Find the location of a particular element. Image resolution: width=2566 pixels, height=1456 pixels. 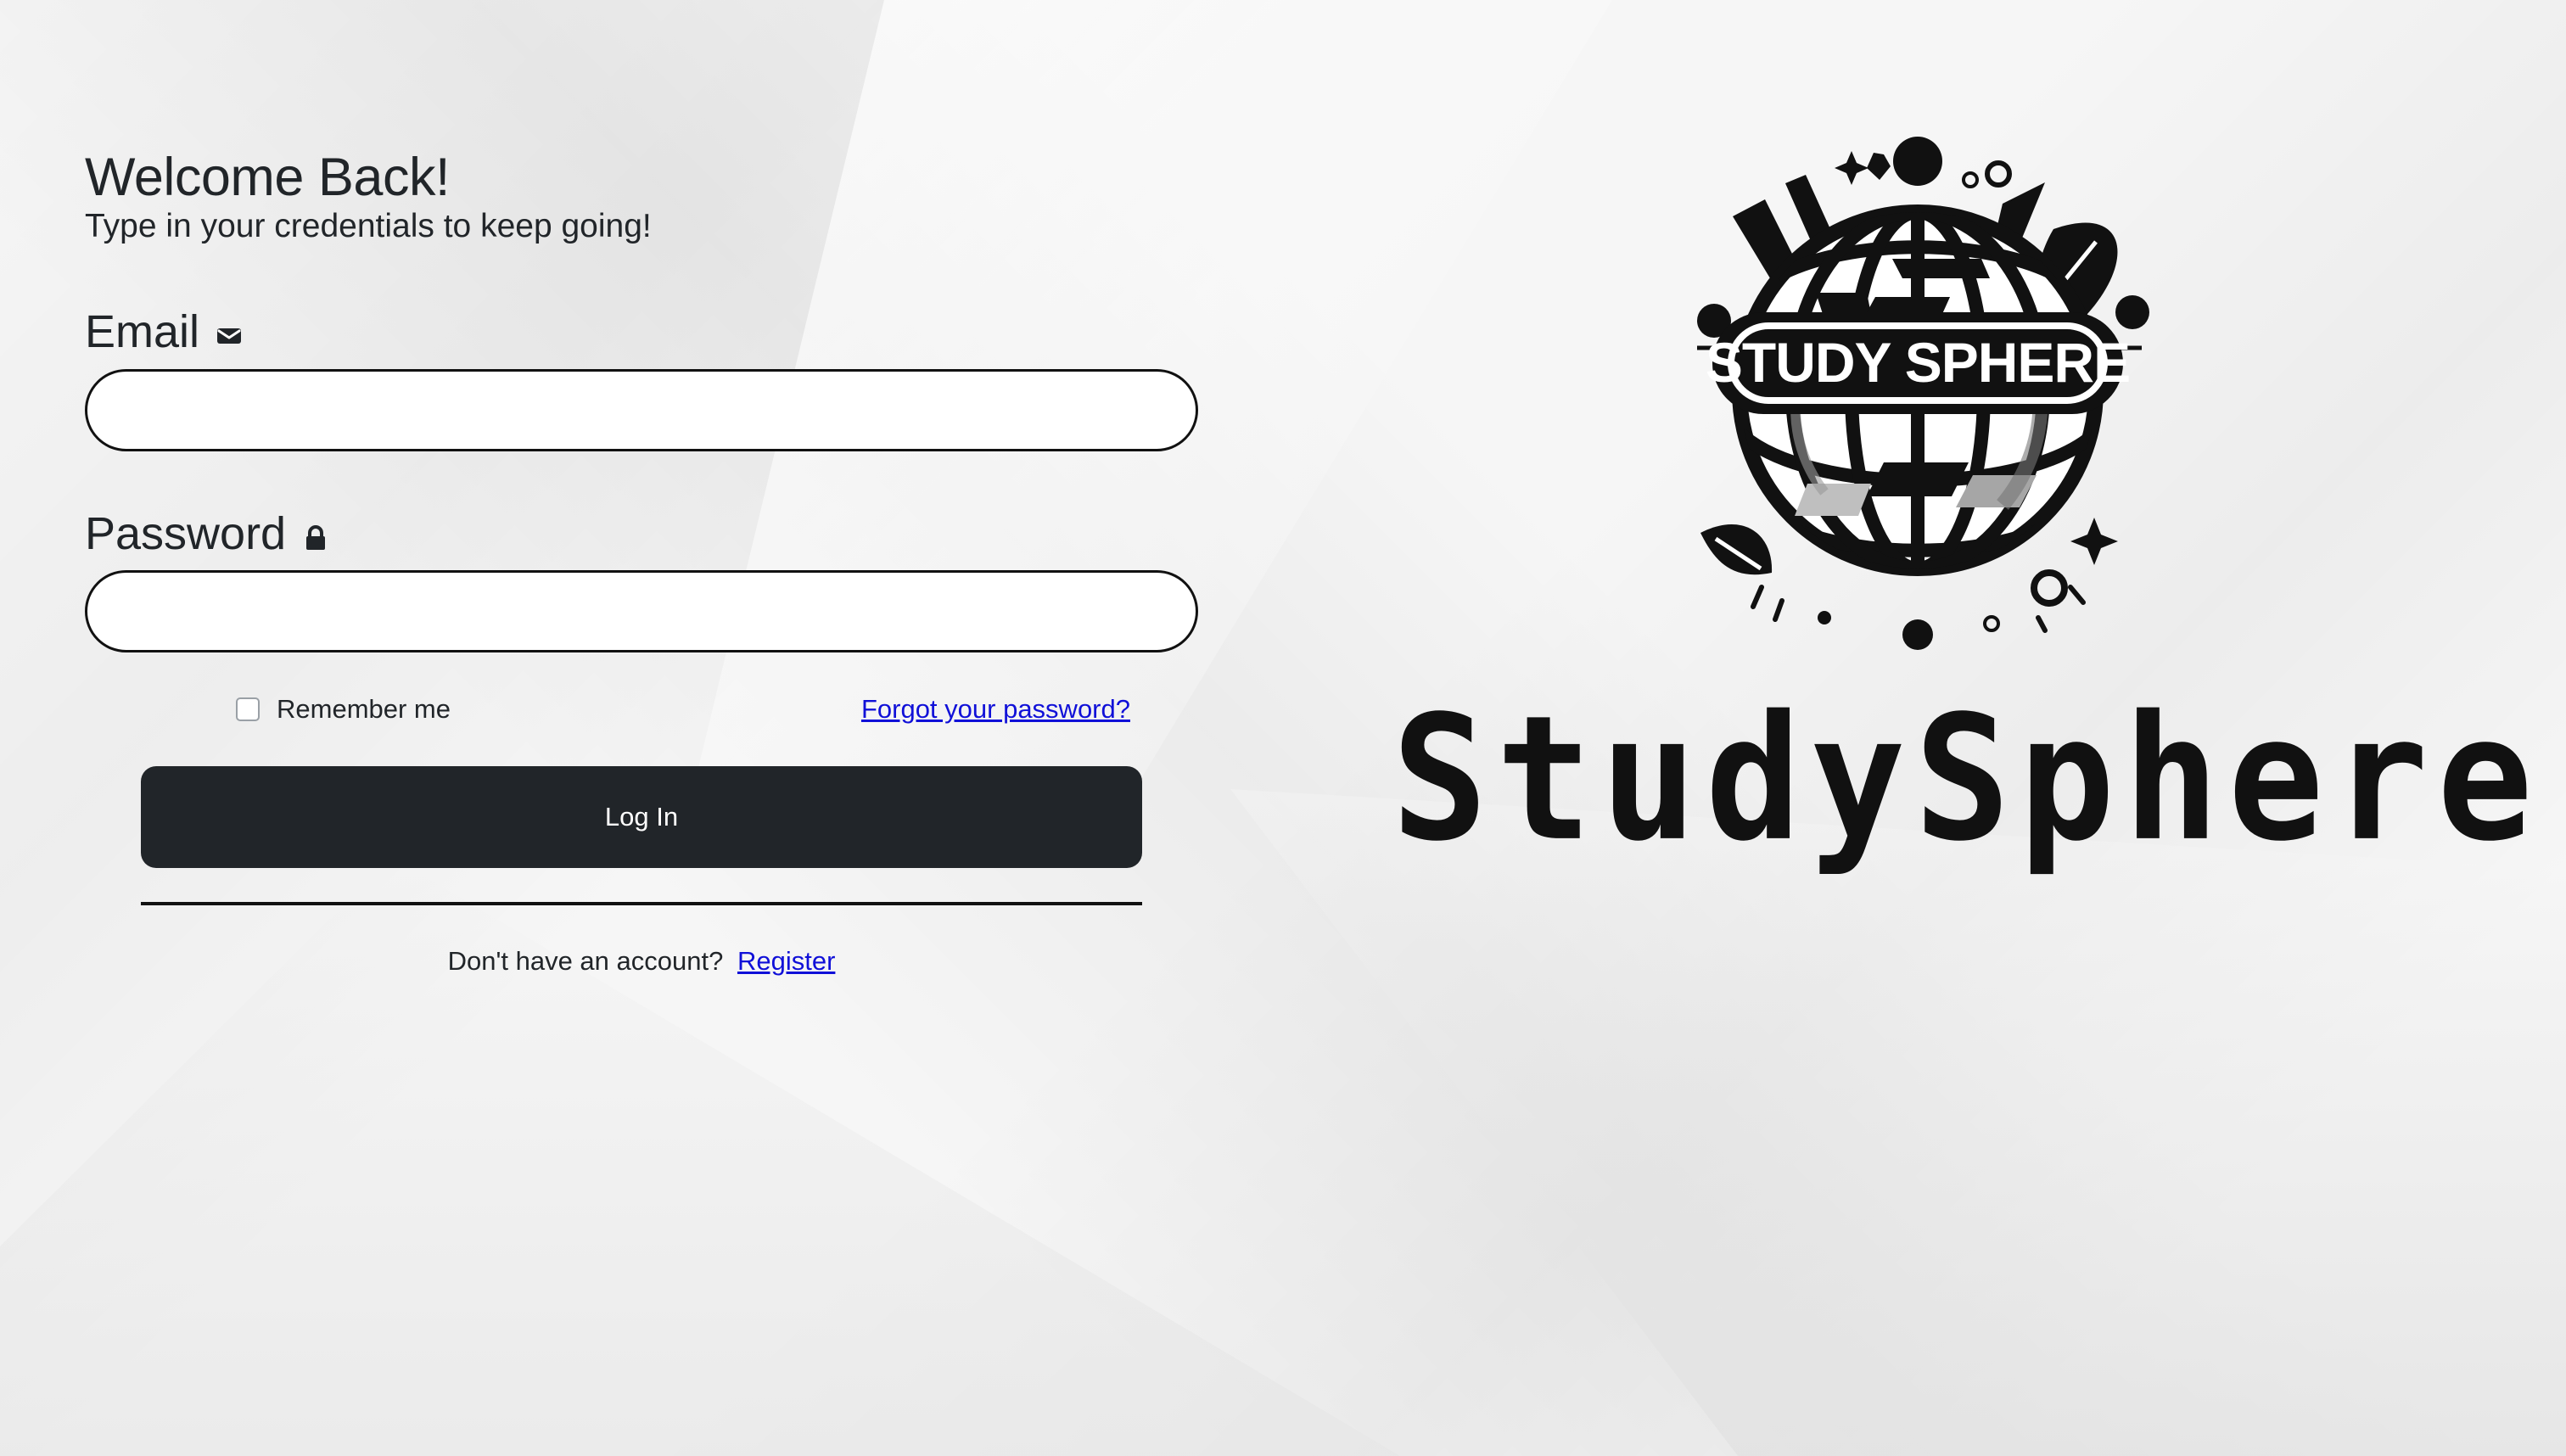

password-label: Password is located at coordinates (207, 533).